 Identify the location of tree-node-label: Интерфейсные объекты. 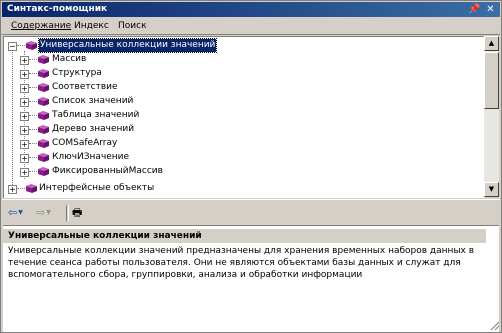
(97, 188).